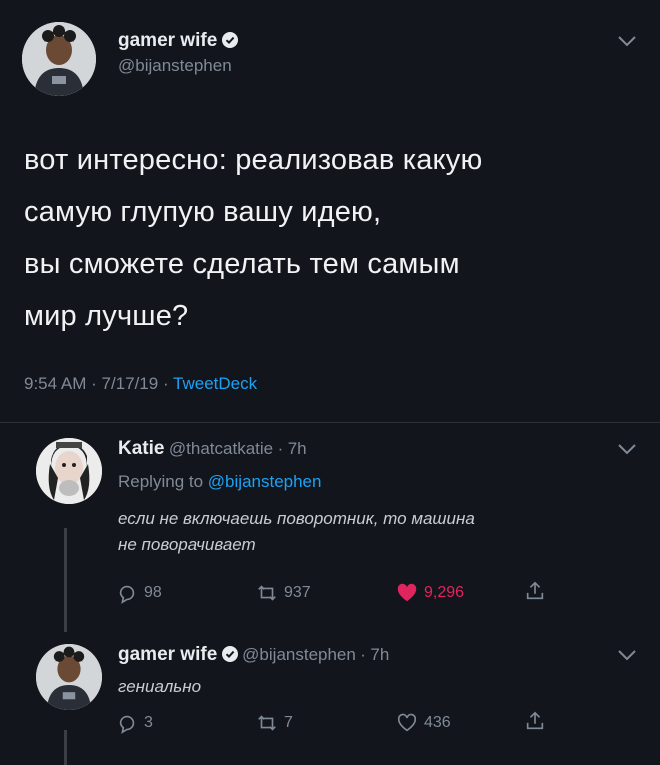 This screenshot has height=765, width=660. I want to click on like-count: 436, so click(437, 722).